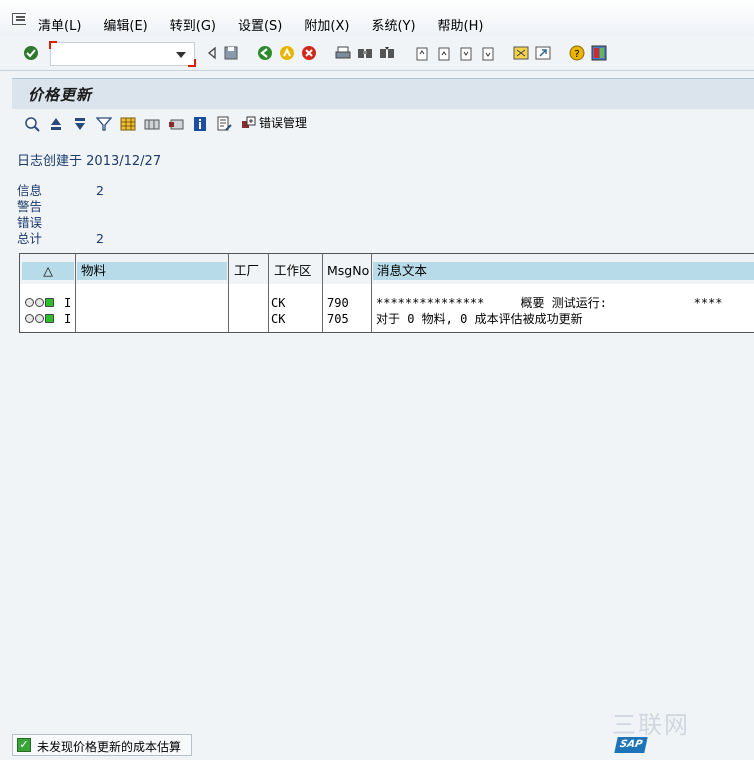 The height and width of the screenshot is (760, 754). I want to click on menu-list: 清单(L), so click(59, 24).